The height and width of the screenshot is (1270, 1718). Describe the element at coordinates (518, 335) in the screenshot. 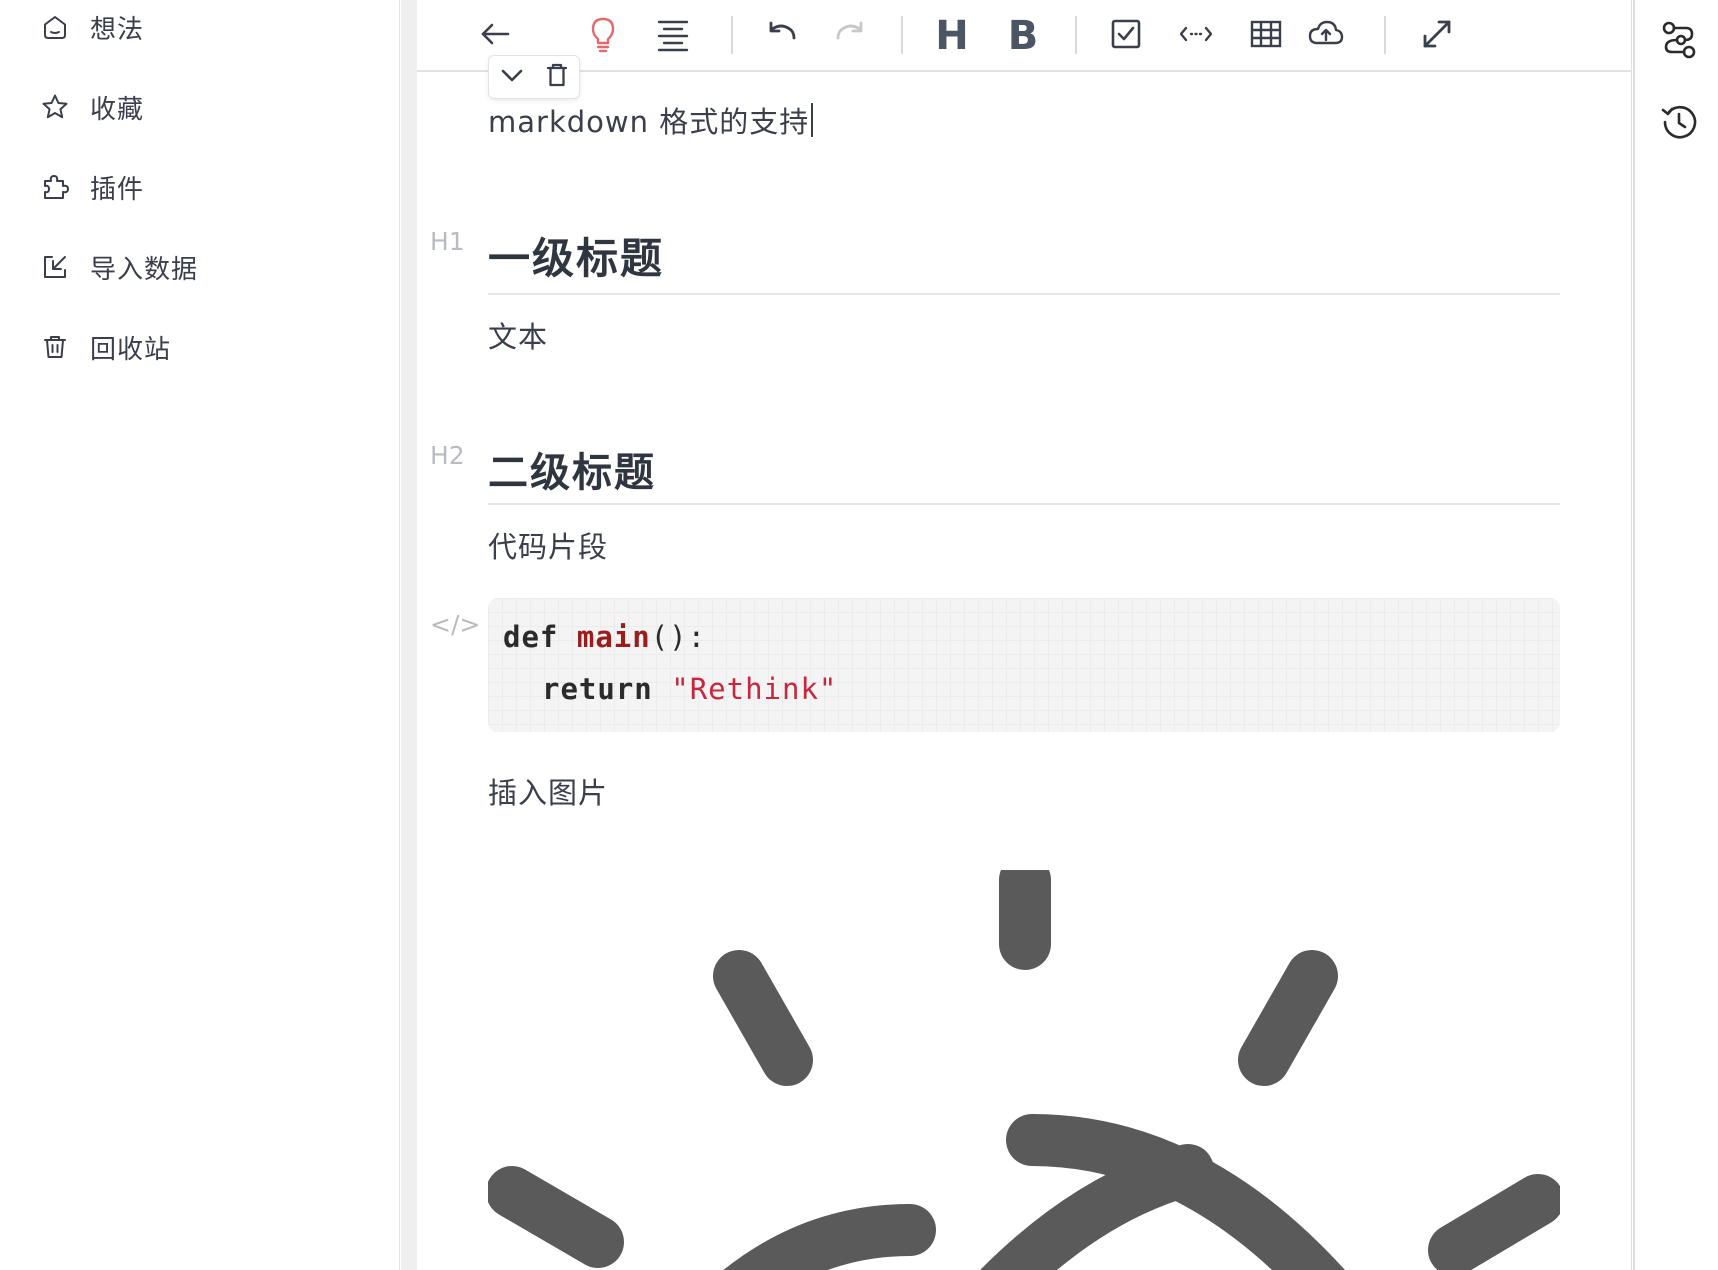

I see `paragraph: 文本` at that location.